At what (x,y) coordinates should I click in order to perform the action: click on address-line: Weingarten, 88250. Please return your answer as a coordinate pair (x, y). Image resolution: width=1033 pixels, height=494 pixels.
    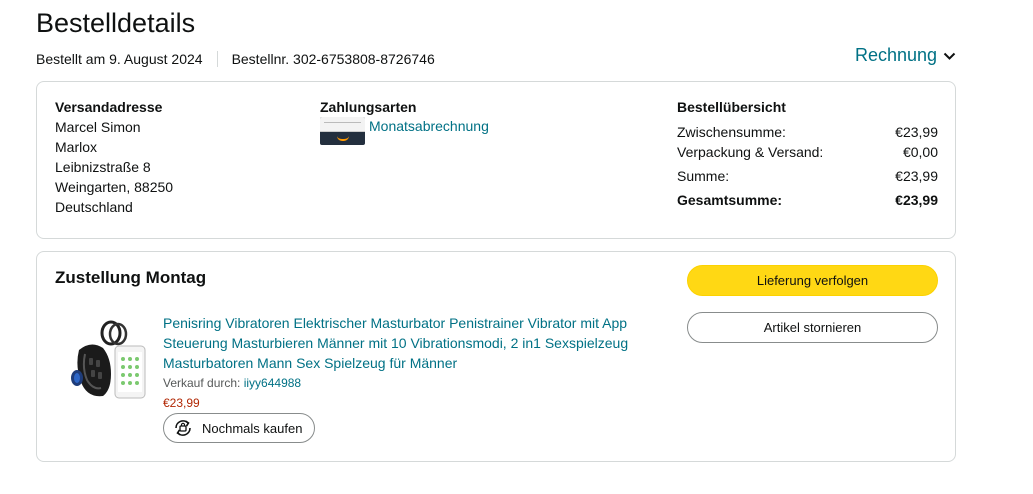
    Looking at the image, I should click on (114, 187).